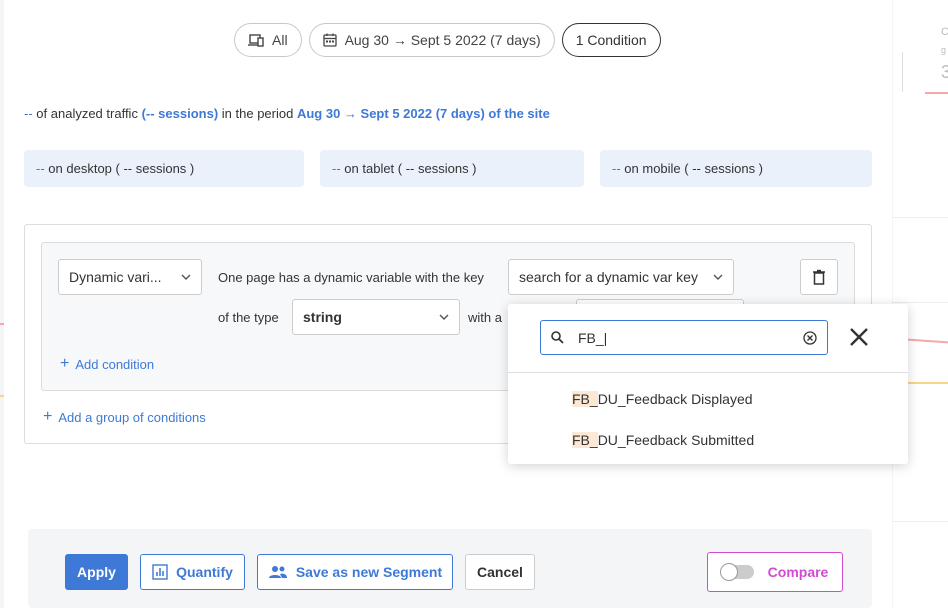 This screenshot has height=608, width=948. Describe the element at coordinates (256, 40) in the screenshot. I see `devices-icon` at that location.